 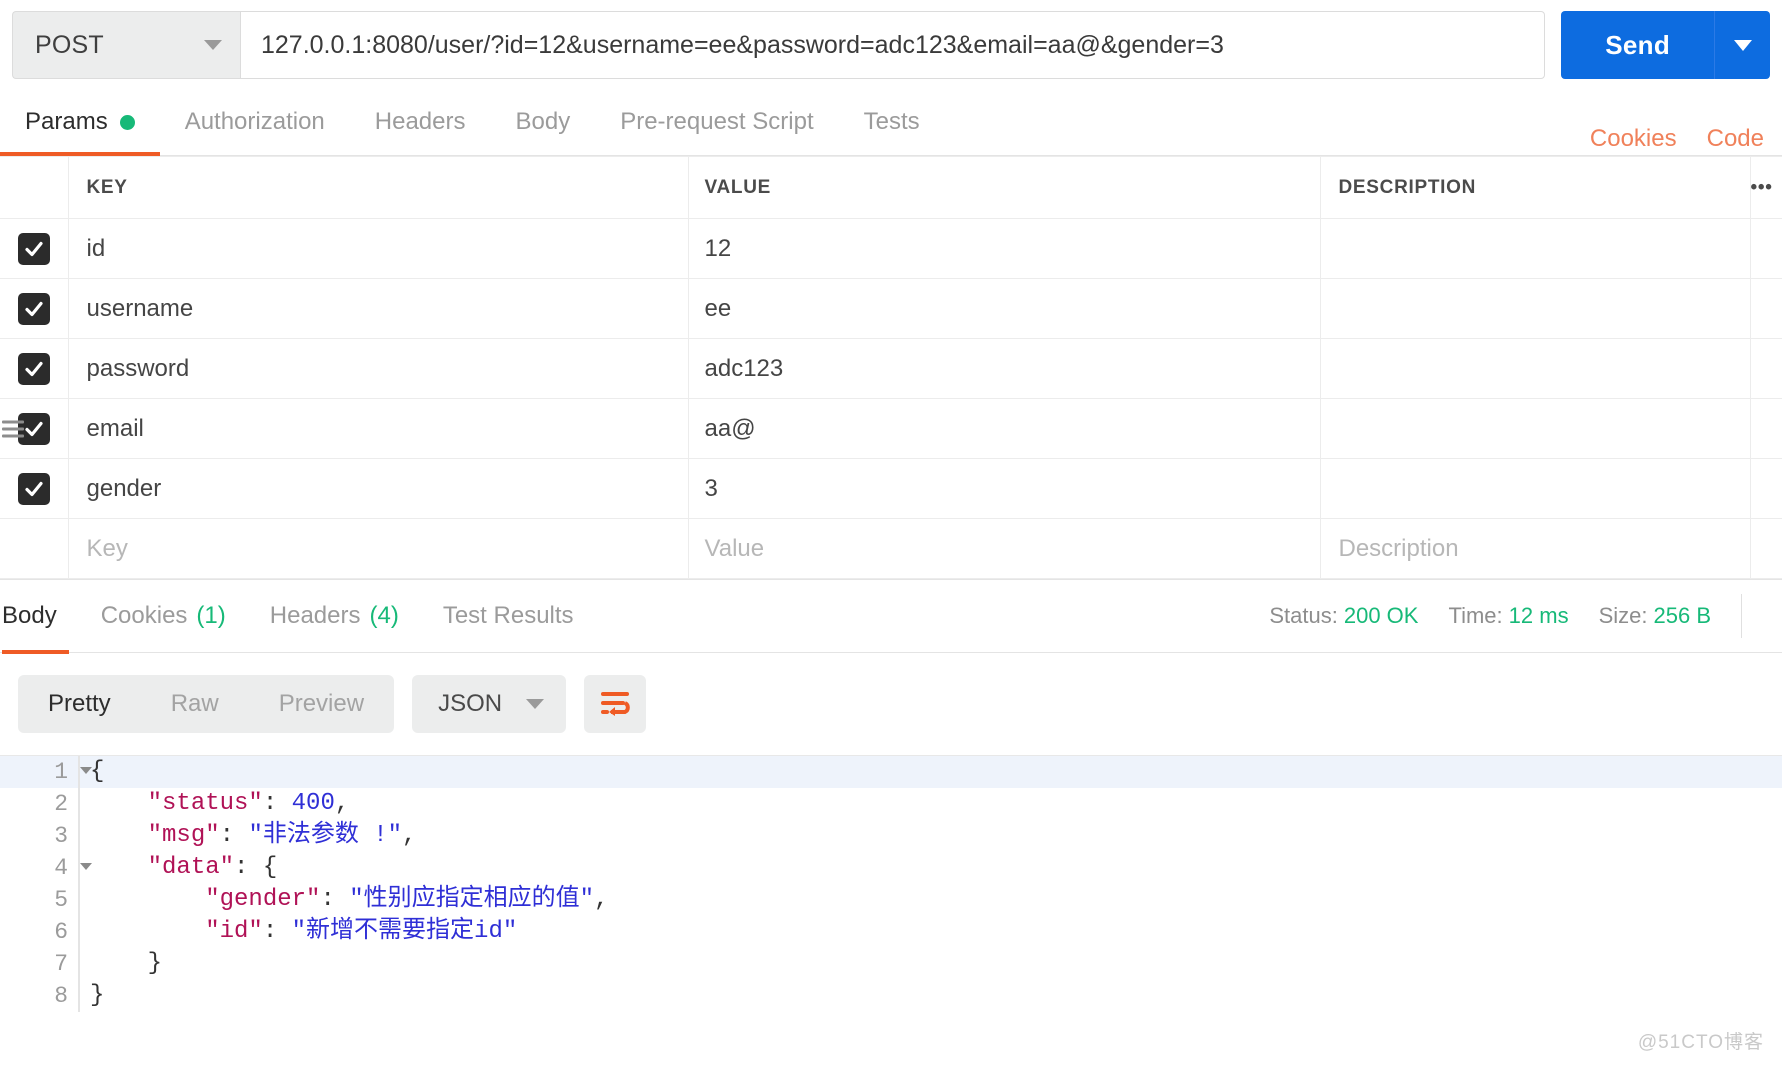 I want to click on code-line: 7 }, so click(x=891, y=964).